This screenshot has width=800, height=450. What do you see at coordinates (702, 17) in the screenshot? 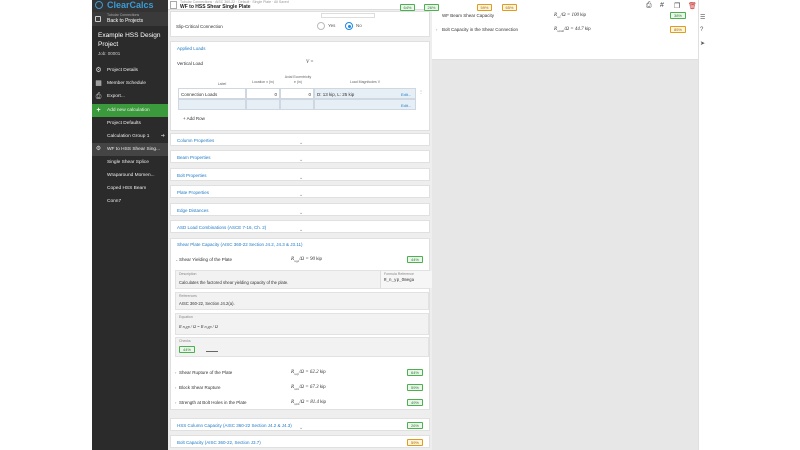
I see `list-icon: ☰` at bounding box center [702, 17].